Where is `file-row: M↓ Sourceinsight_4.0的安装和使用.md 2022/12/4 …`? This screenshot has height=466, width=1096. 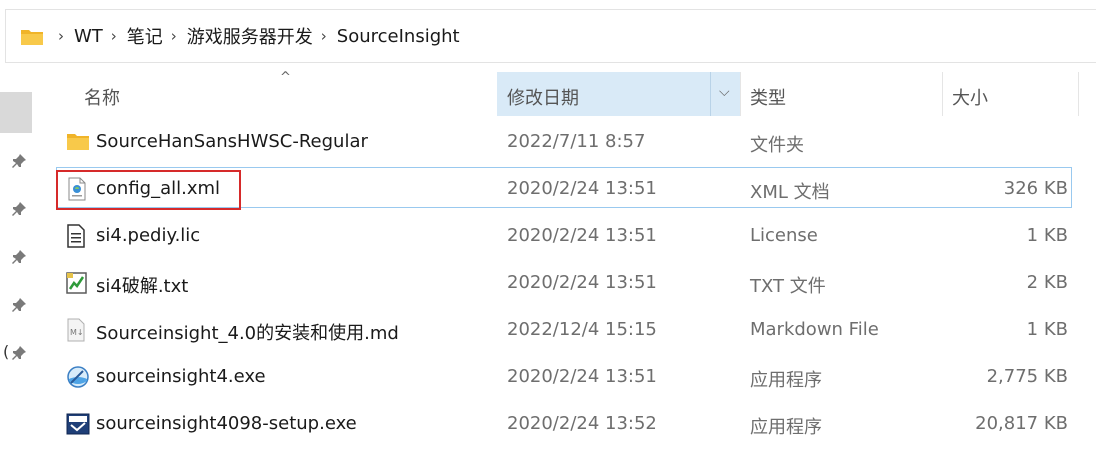 file-row: M↓ Sourceinsight_4.0的安装和使用.md 2022/12/4 … is located at coordinates (565, 331).